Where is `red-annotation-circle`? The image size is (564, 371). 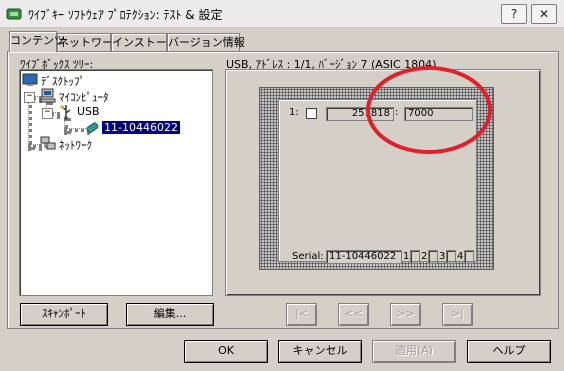
red-annotation-circle is located at coordinates (429, 110).